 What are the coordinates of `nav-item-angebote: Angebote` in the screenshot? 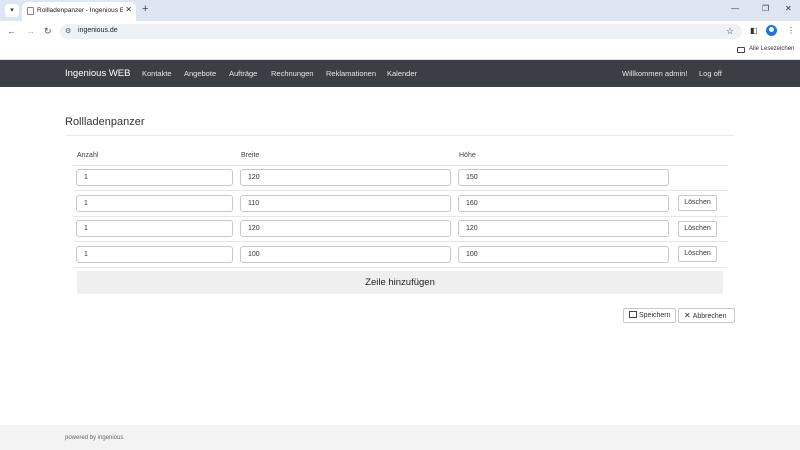 It's located at (200, 73).